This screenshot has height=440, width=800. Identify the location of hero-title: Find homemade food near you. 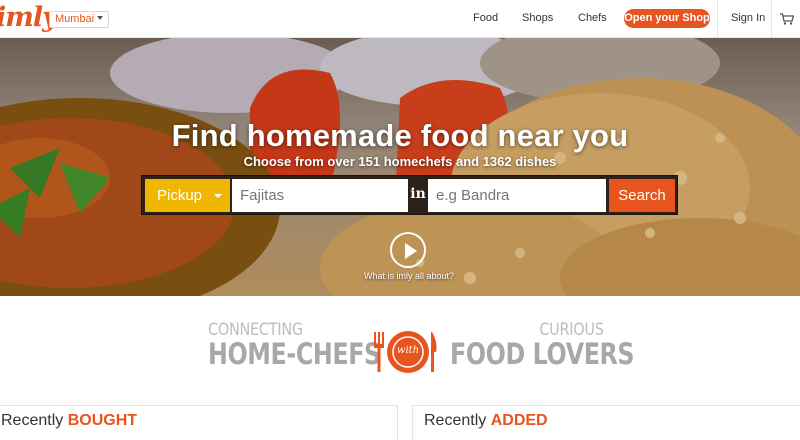
(400, 135).